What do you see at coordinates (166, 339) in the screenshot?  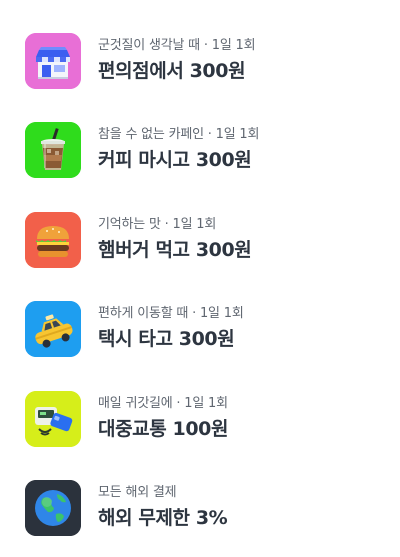 I see `benefit-title: 택시 타고 300원` at bounding box center [166, 339].